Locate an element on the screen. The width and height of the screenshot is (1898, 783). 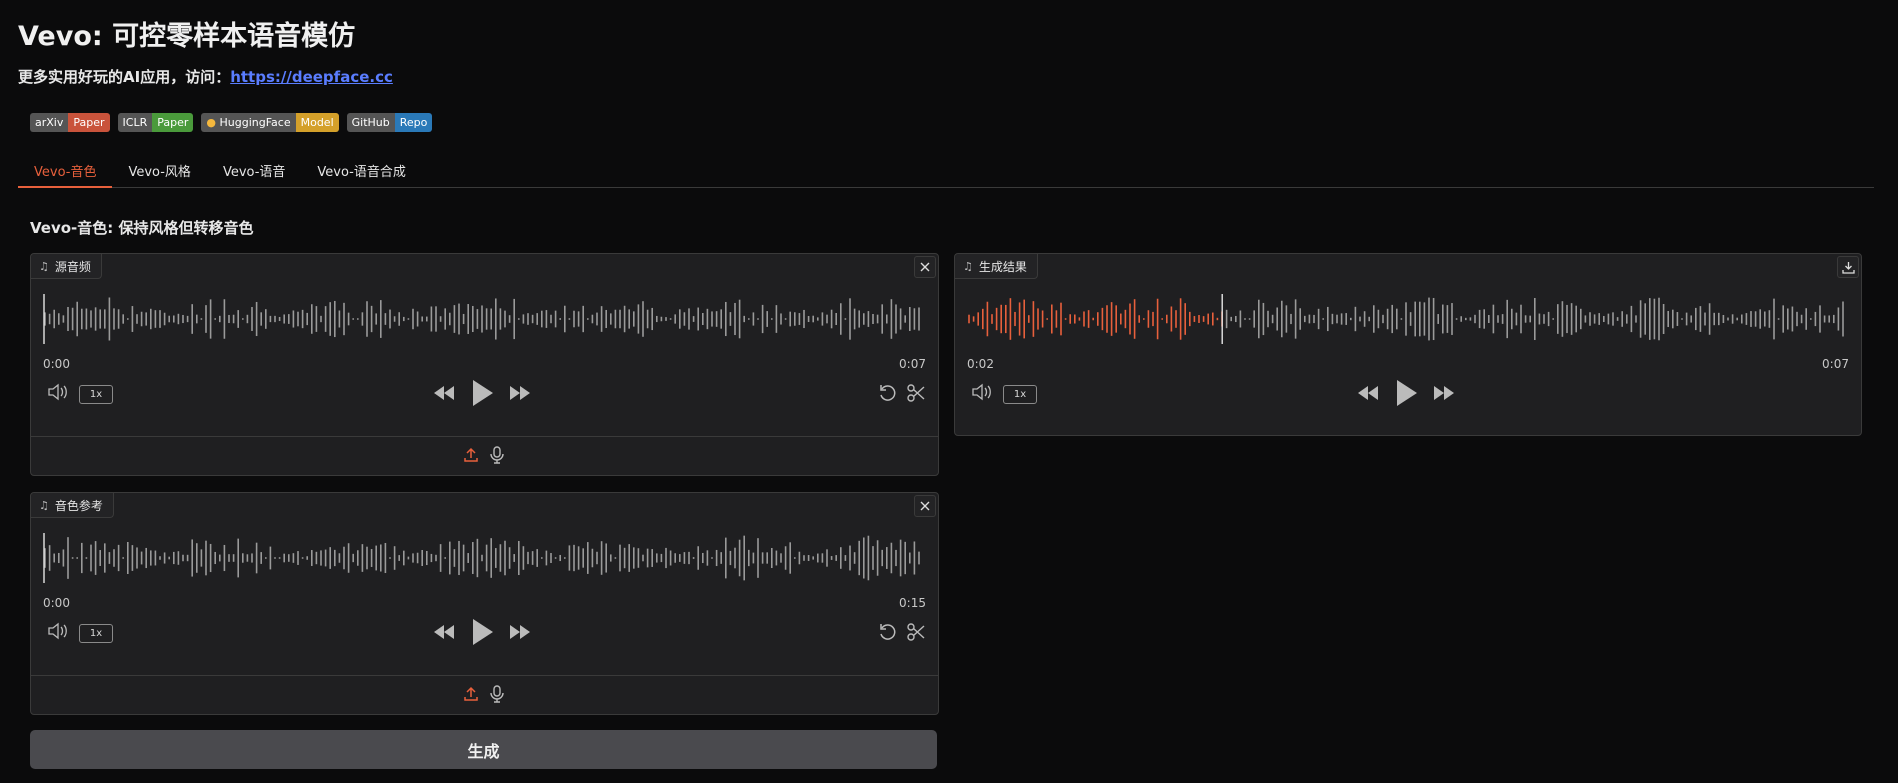
panel-label: ♫ 生成结果 is located at coordinates (996, 266).